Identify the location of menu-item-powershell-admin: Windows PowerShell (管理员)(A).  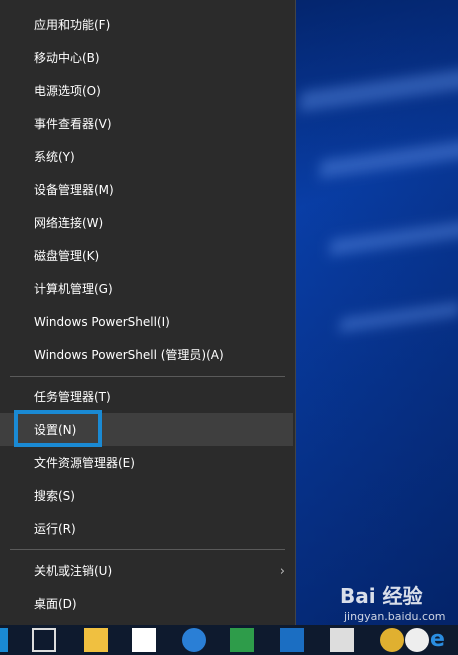
(146, 354).